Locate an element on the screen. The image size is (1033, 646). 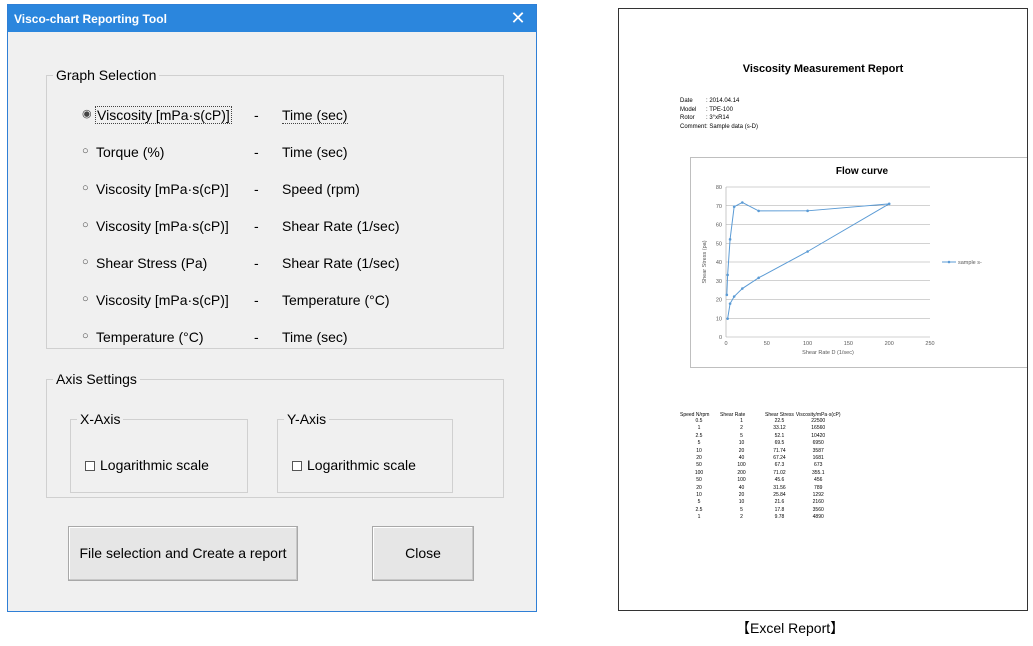
table-cell: 67.3 is located at coordinates (779, 465).